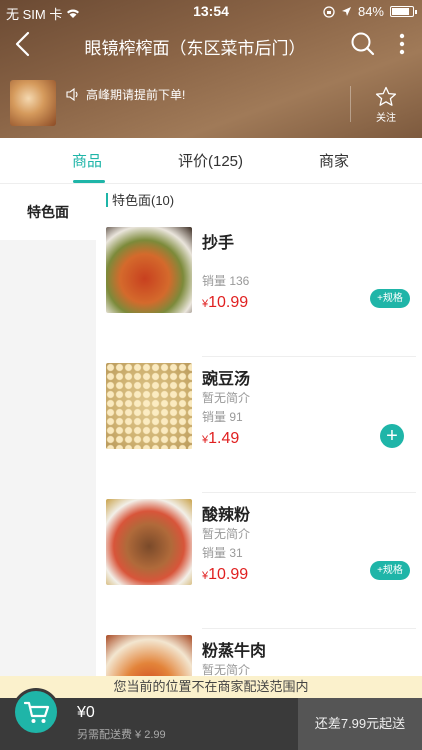 The height and width of the screenshot is (750, 422). What do you see at coordinates (86, 712) in the screenshot?
I see `cart-total: ¥0` at bounding box center [86, 712].